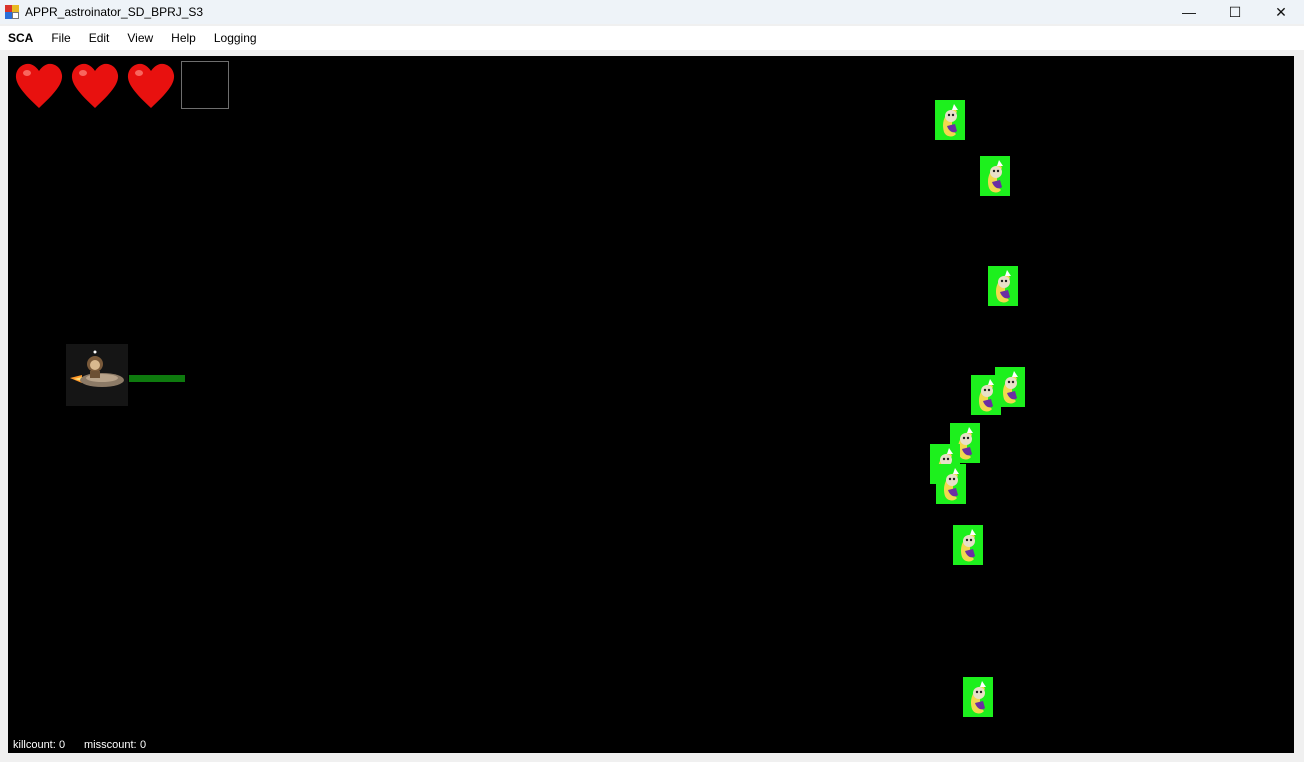  I want to click on menu-bar: SCA File Edit View Help Logging, so click(652, 38).